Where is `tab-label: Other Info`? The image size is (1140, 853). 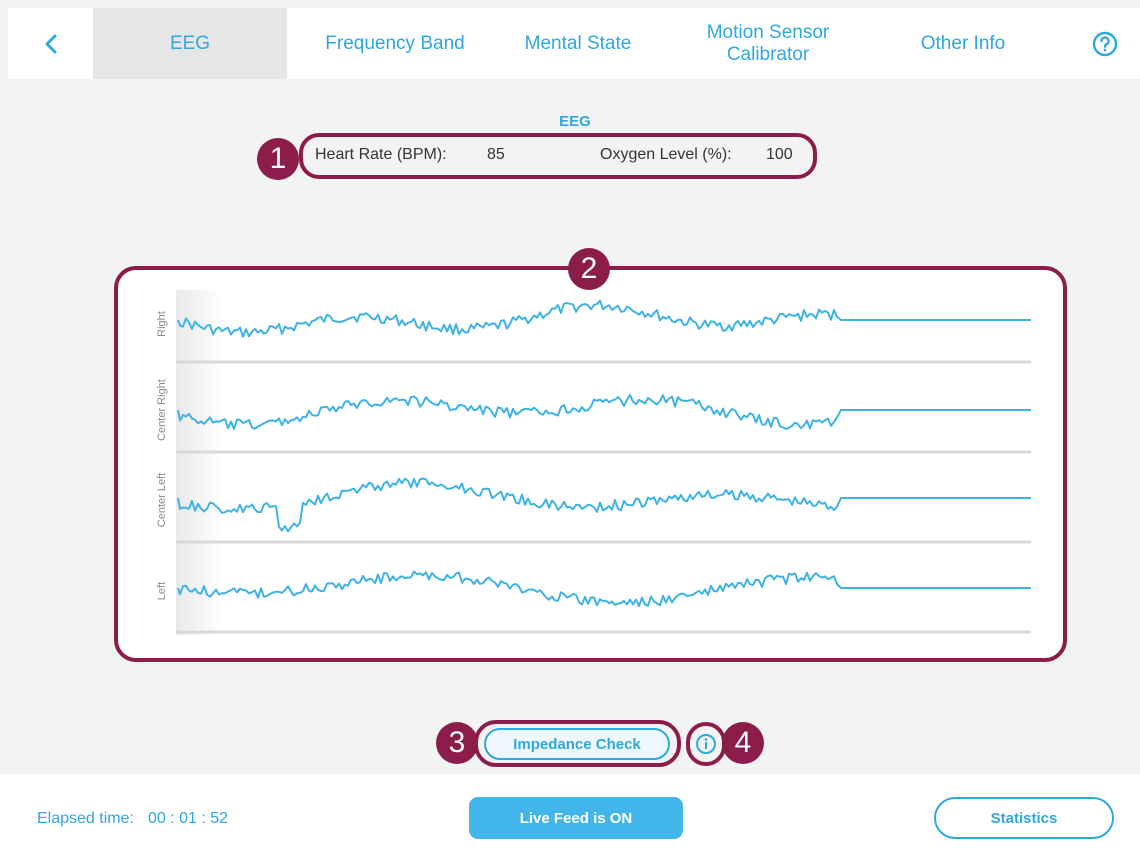
tab-label: Other Info is located at coordinates (963, 43).